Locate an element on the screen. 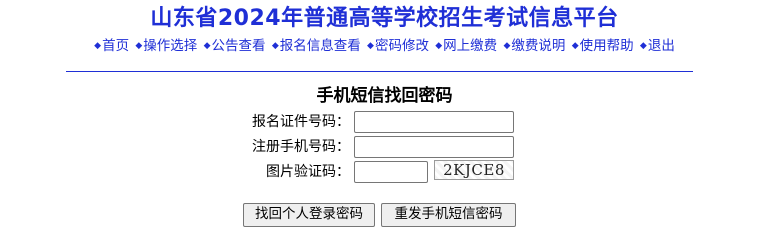  nav-registration-info: ◆报名信息查看 is located at coordinates (316, 46).